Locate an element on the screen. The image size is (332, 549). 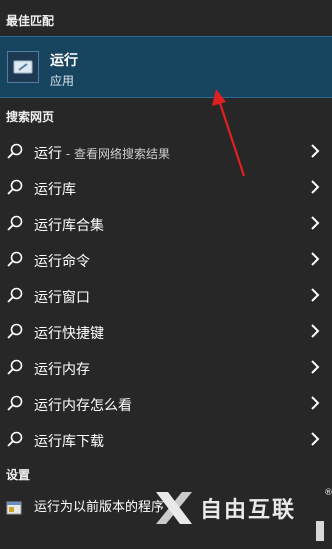
web-result-hint: - 查看网络搜索结果 is located at coordinates (116, 154).